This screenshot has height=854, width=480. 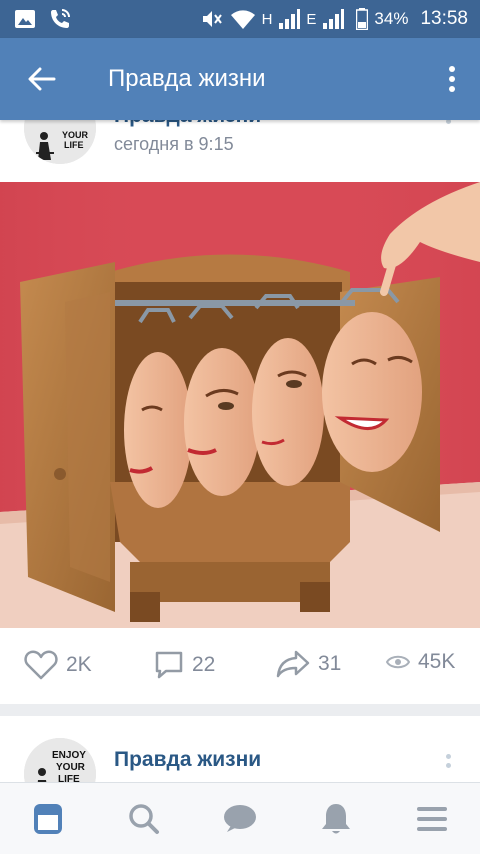 I want to click on arrow-left-icon, so click(x=42, y=79).